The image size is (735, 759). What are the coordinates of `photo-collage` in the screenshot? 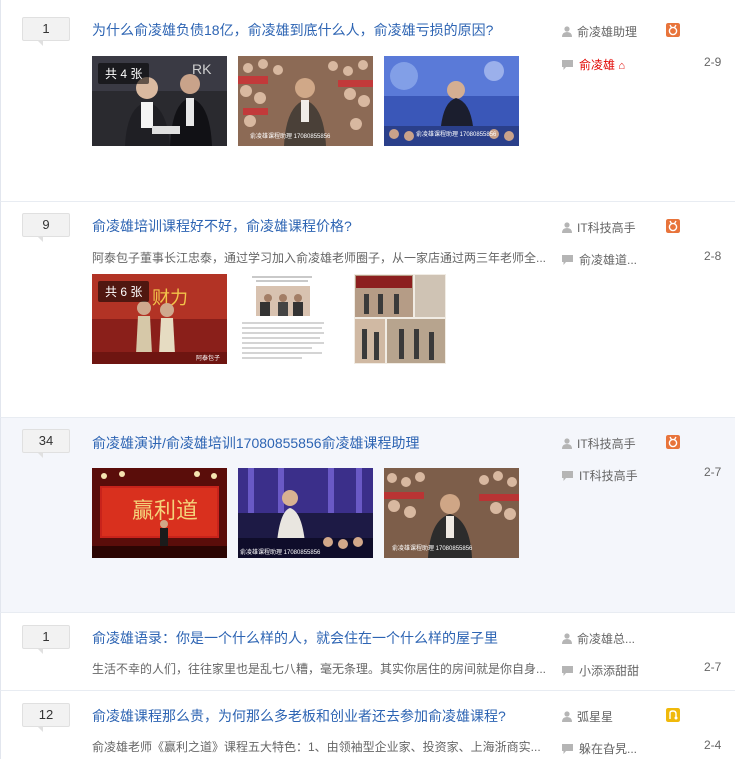 It's located at (400, 319).